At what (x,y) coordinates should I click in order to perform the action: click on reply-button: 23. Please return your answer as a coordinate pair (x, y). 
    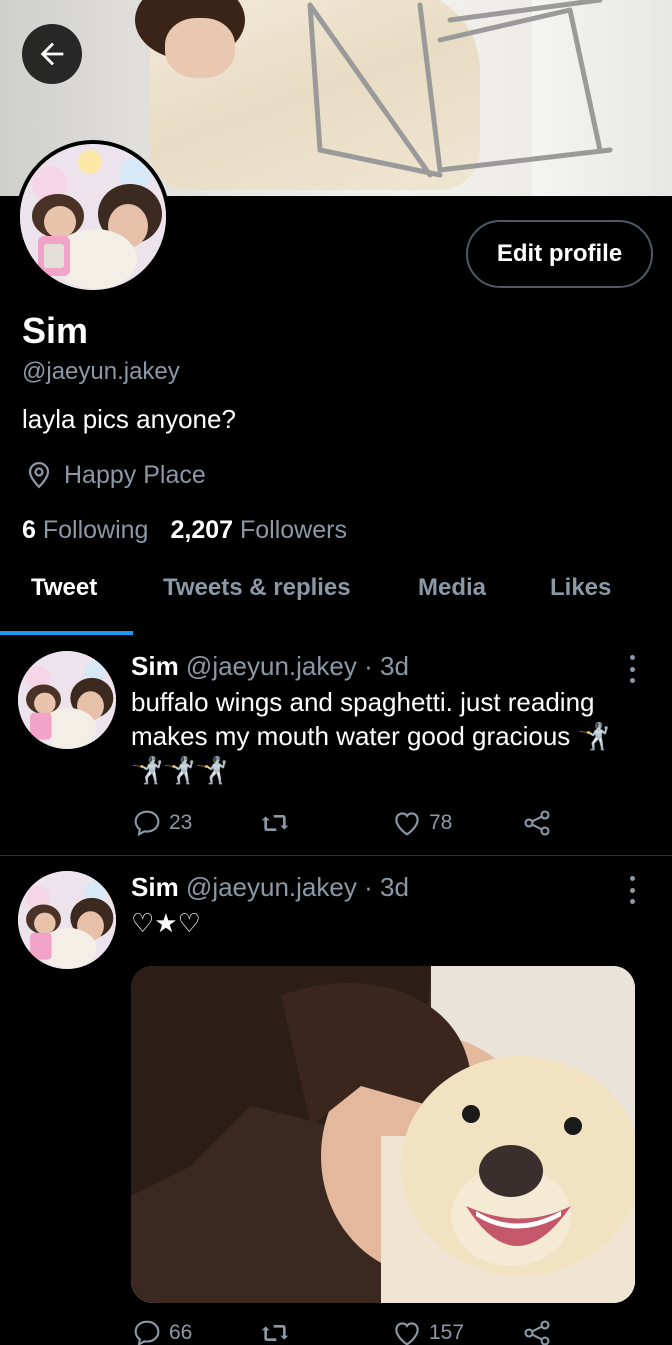
    Looking at the image, I should click on (161, 823).